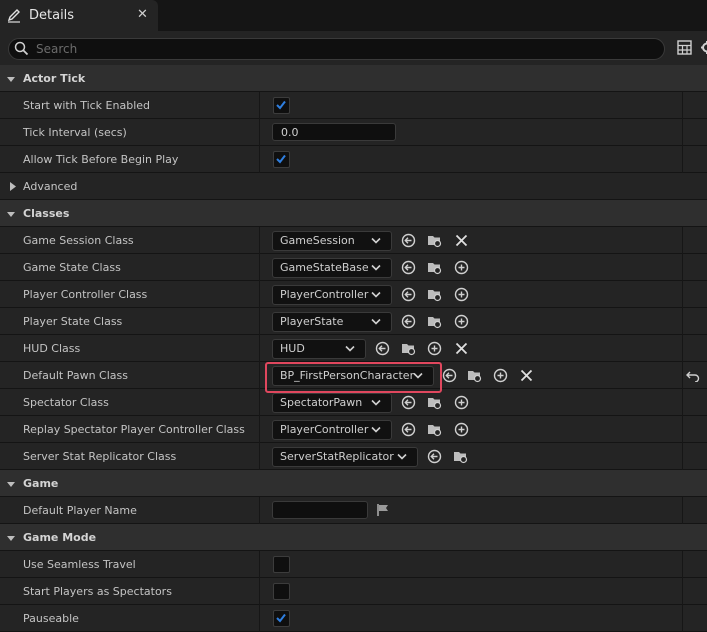  What do you see at coordinates (353, 78) in the screenshot?
I see `category-actor-tick: Actor Tick` at bounding box center [353, 78].